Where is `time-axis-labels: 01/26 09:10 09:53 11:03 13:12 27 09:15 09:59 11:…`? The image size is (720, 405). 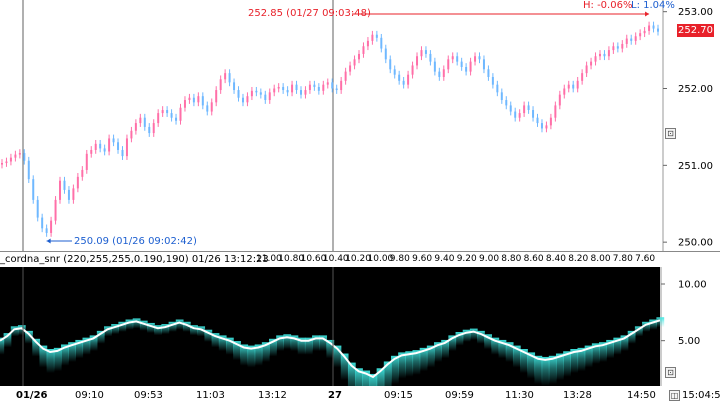 time-axis-labels: 01/26 09:10 09:53 11:03 13:12 27 09:15 09:59 11:… is located at coordinates (360, 395).